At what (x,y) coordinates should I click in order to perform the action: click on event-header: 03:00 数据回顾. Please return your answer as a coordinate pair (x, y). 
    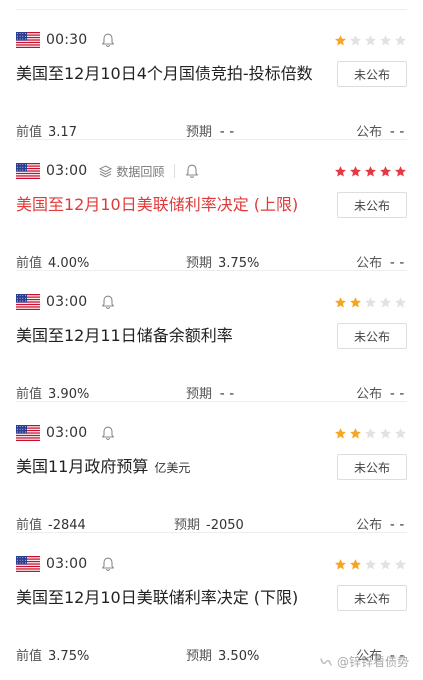
    Looking at the image, I should click on (211, 171).